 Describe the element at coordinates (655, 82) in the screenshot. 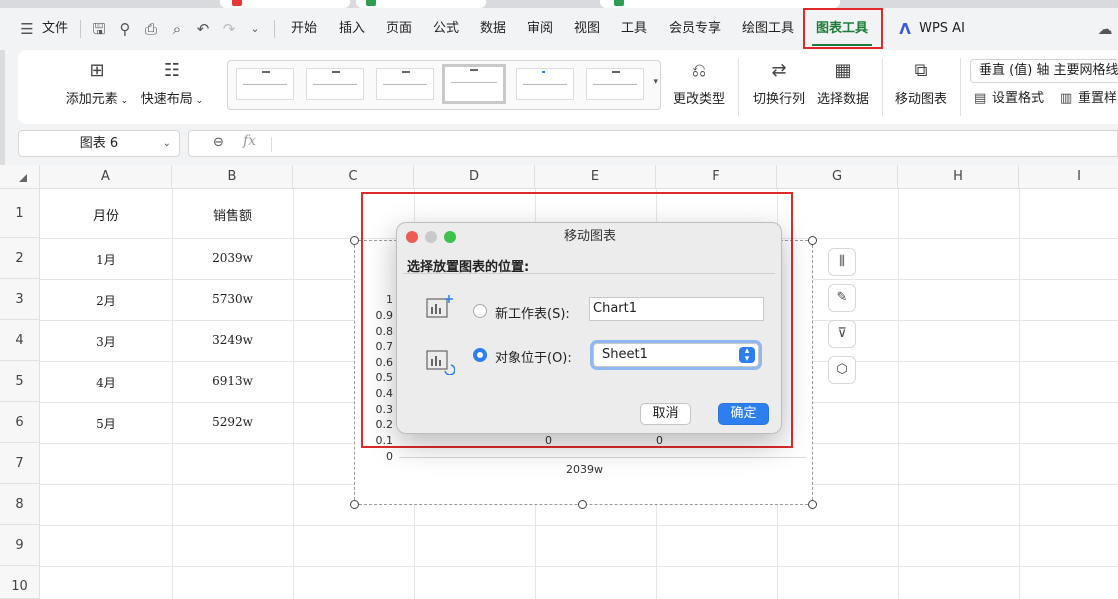

I see `gallery-expand-icon: ▾` at that location.